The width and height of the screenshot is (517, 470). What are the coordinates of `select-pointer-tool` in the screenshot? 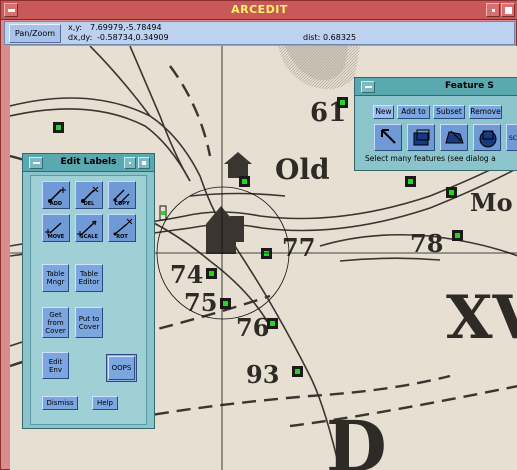 It's located at (388, 137).